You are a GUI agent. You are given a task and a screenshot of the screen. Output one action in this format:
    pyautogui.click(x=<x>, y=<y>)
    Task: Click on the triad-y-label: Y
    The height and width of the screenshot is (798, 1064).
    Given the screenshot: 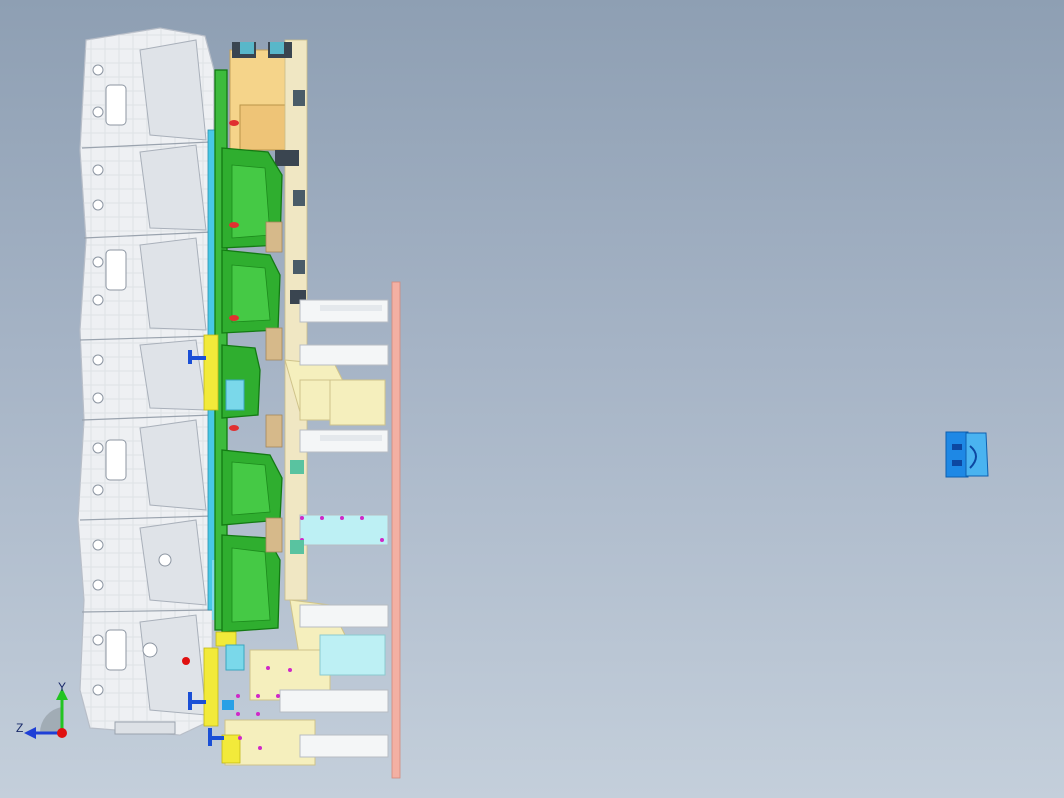 What is the action you would take?
    pyautogui.click(x=62, y=687)
    